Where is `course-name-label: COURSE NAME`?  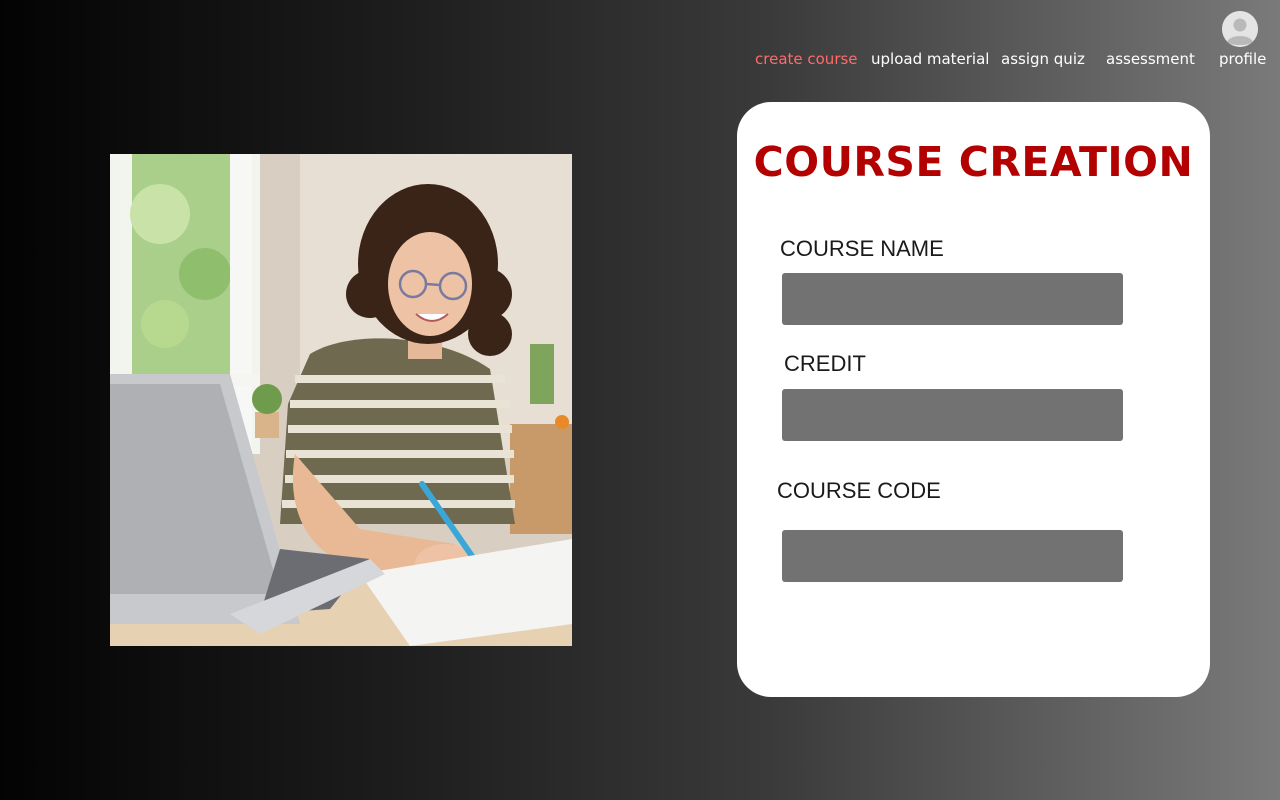
course-name-label: COURSE NAME is located at coordinates (862, 248).